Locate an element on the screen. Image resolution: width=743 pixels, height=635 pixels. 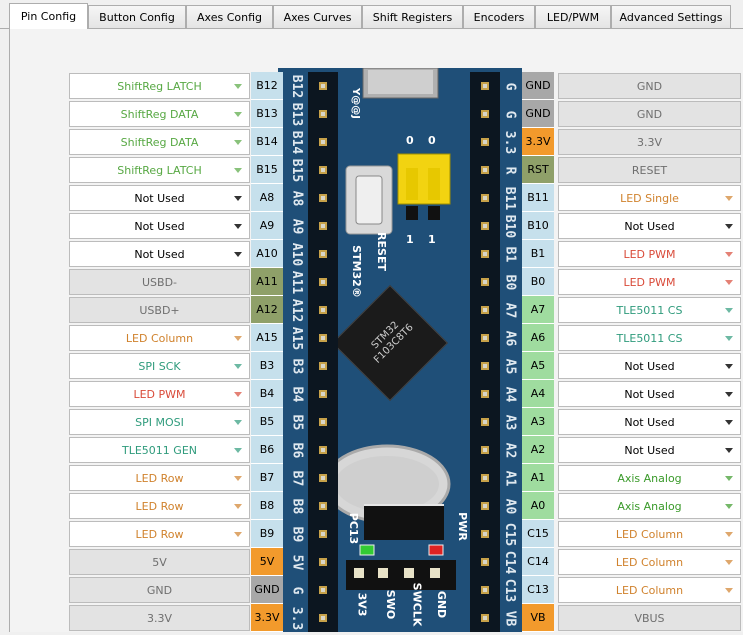
pin-function-value: RESET is located at coordinates (649, 170).